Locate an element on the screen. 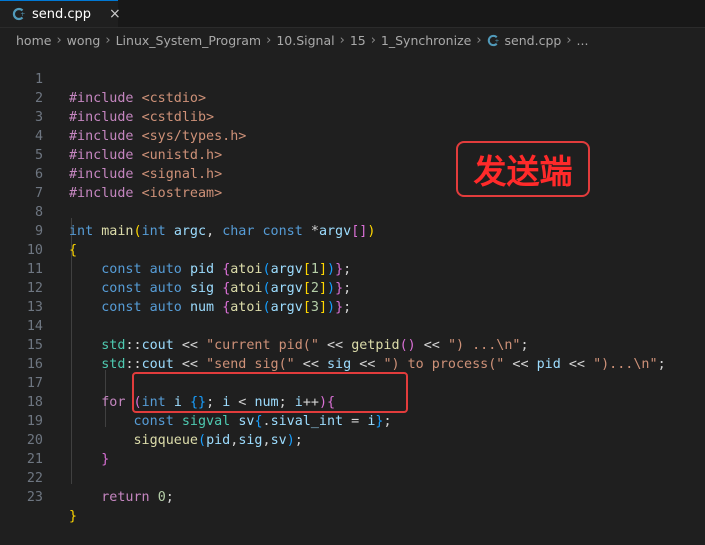 The width and height of the screenshot is (705, 545). breadcrumb-item-wong: wong is located at coordinates (84, 40).